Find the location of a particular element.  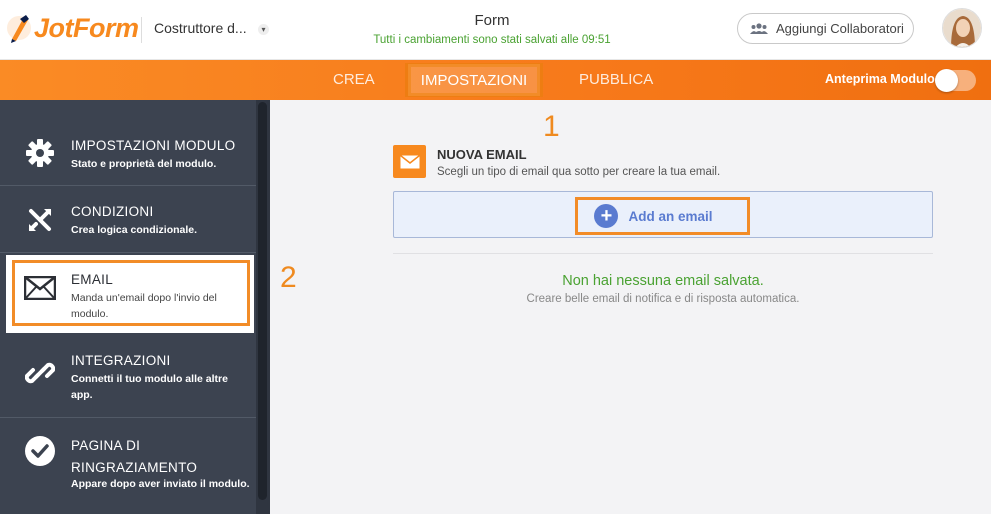

sidebar-item-desc: Appare dopo aver inviato il modulo. is located at coordinates (160, 484).